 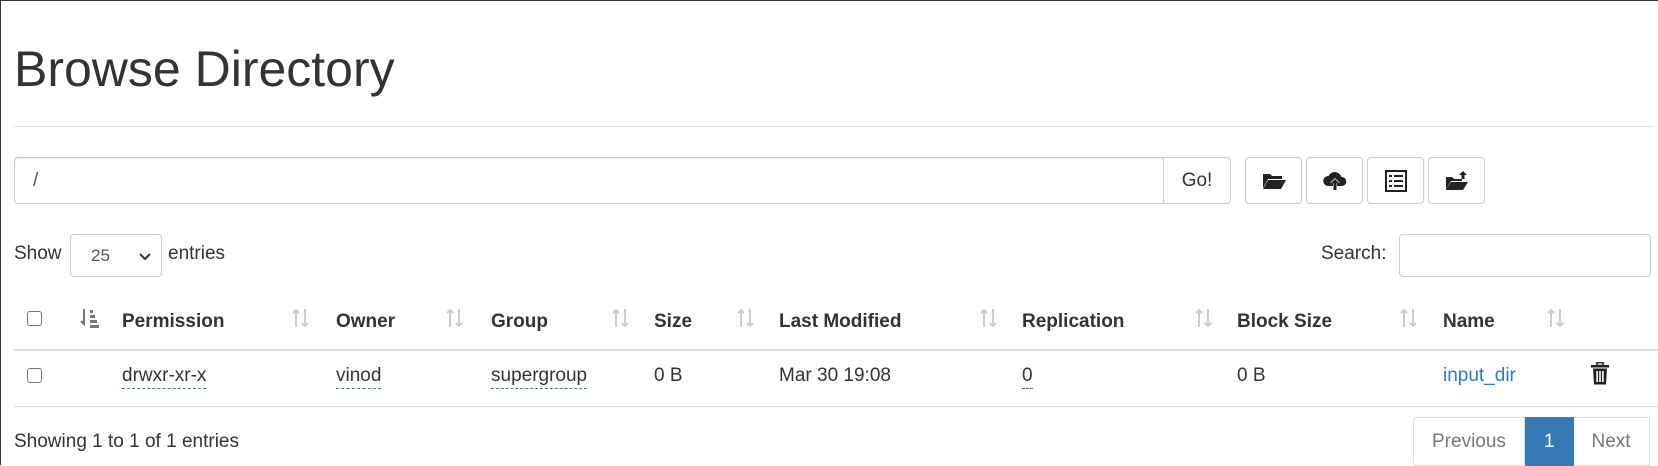 What do you see at coordinates (1197, 180) in the screenshot?
I see `go-button: Go!` at bounding box center [1197, 180].